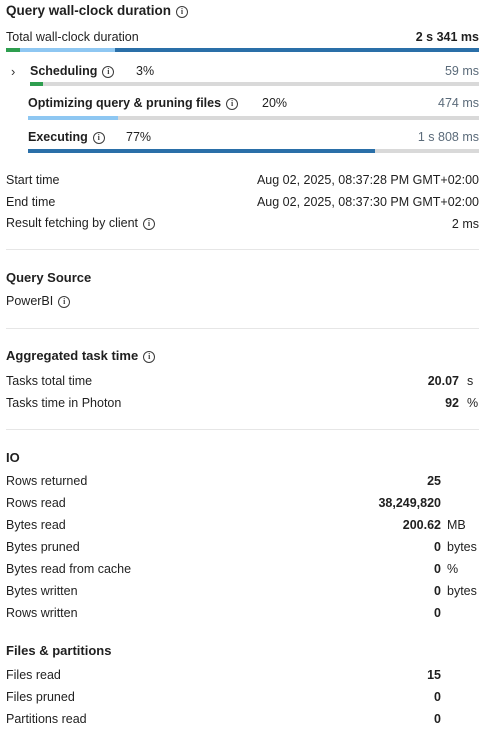  Describe the element at coordinates (447, 37) in the screenshot. I see `total-duration-value: 2 s 341 ms` at that location.